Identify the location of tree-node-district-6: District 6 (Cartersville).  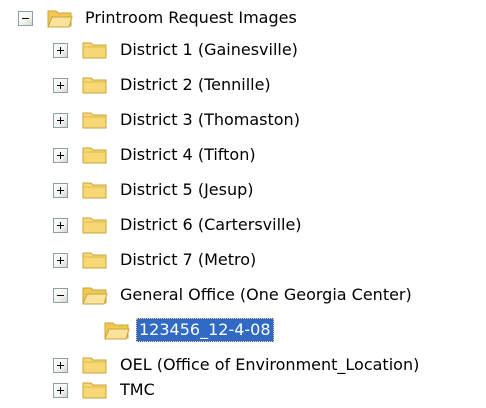
(179, 225).